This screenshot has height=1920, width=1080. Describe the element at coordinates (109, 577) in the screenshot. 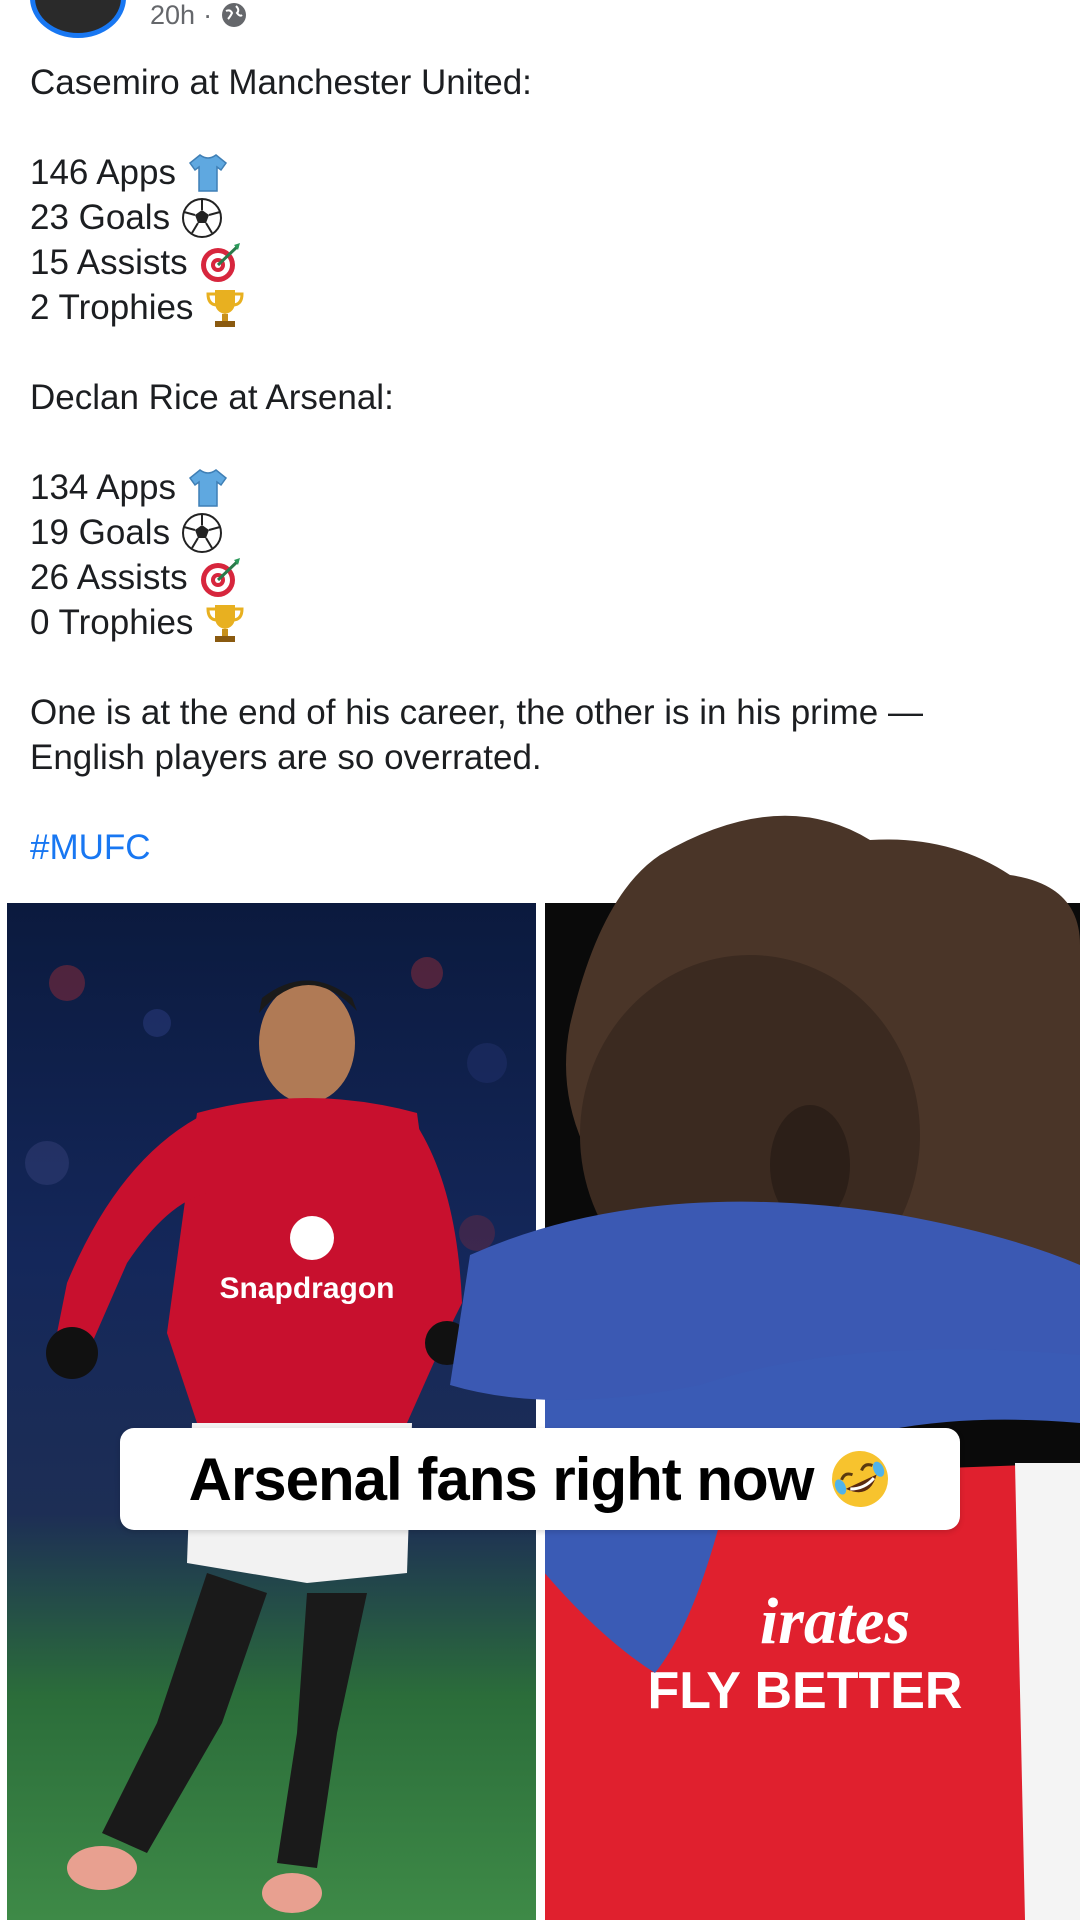

I see `stat-assists-rice: 26 Assists` at that location.